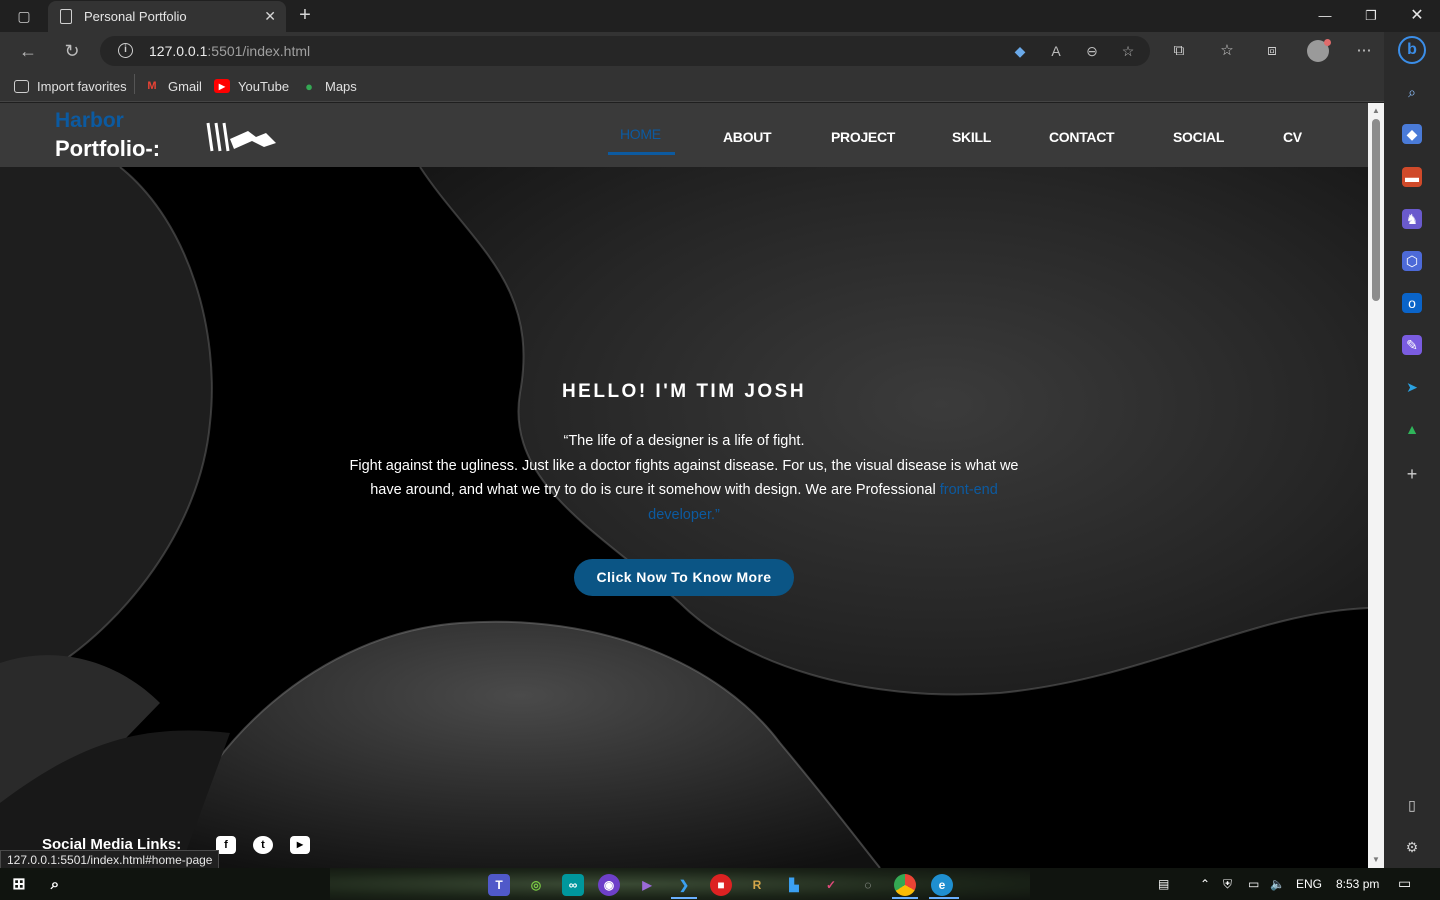 The width and height of the screenshot is (1440, 900). Describe the element at coordinates (684, 885) in the screenshot. I see `vscode-icon: ❯` at that location.